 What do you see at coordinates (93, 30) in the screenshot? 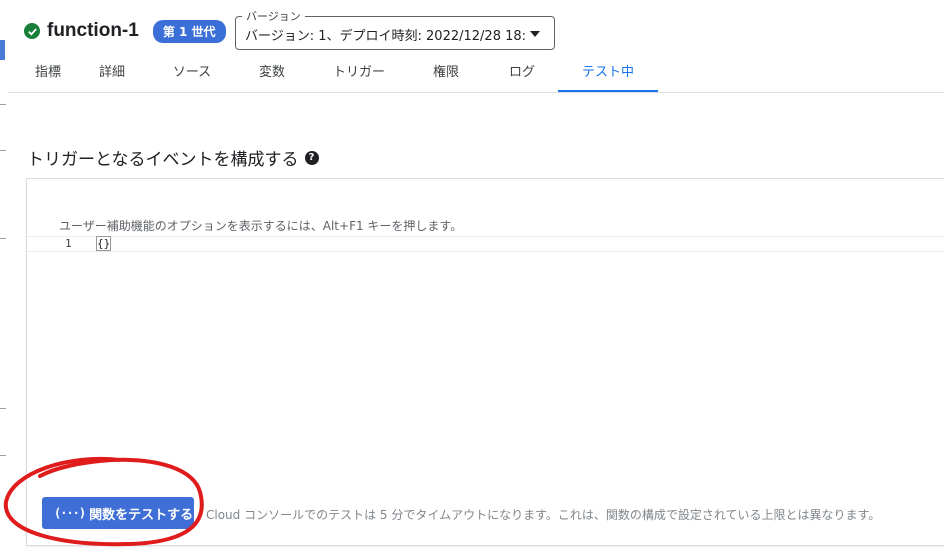
I see `function-name: function-1` at bounding box center [93, 30].